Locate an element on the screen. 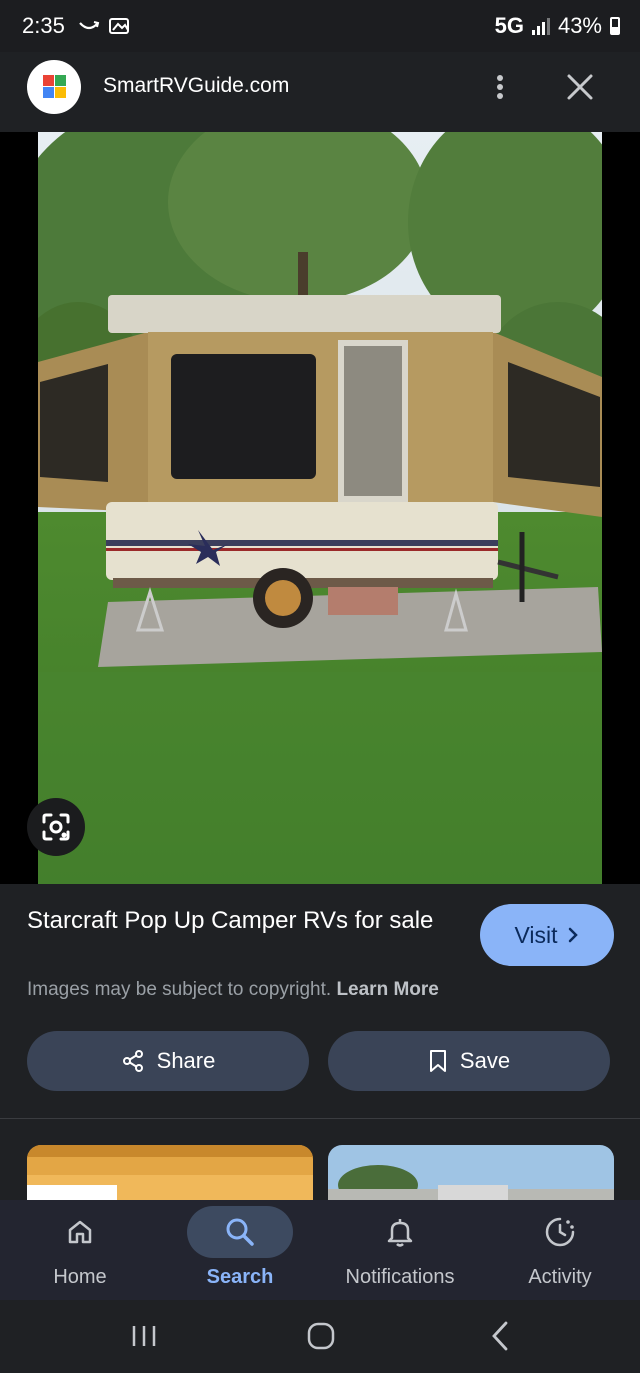  nav-notifications: Notifications is located at coordinates (400, 1250).